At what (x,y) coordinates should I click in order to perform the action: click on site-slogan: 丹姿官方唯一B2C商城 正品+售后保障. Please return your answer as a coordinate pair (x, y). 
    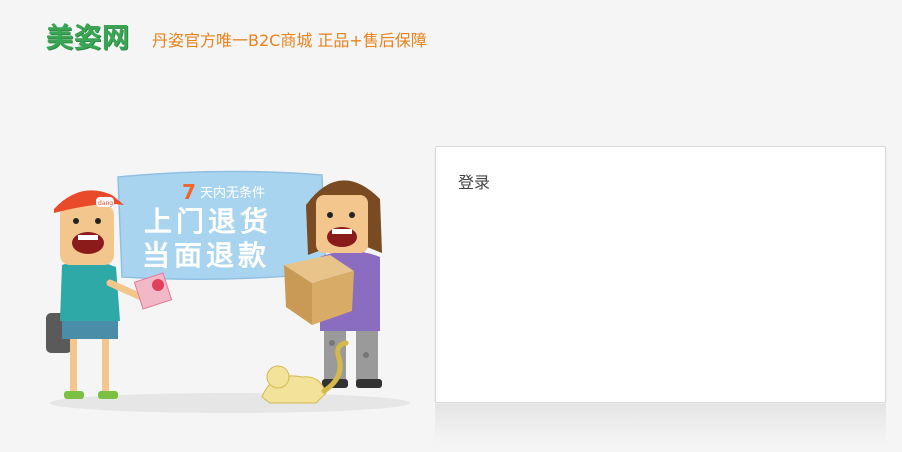
    Looking at the image, I should click on (289, 40).